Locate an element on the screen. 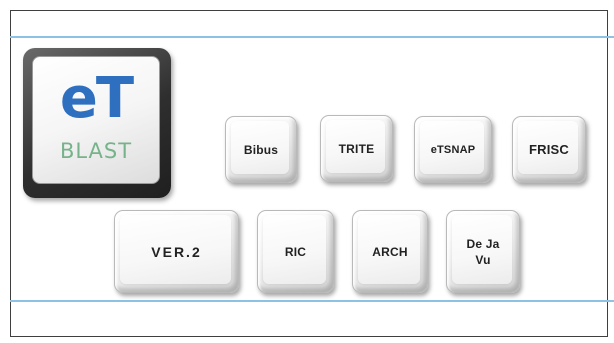 This screenshot has height=343, width=614. etblast-logo-button: eT BLAST is located at coordinates (97, 123).